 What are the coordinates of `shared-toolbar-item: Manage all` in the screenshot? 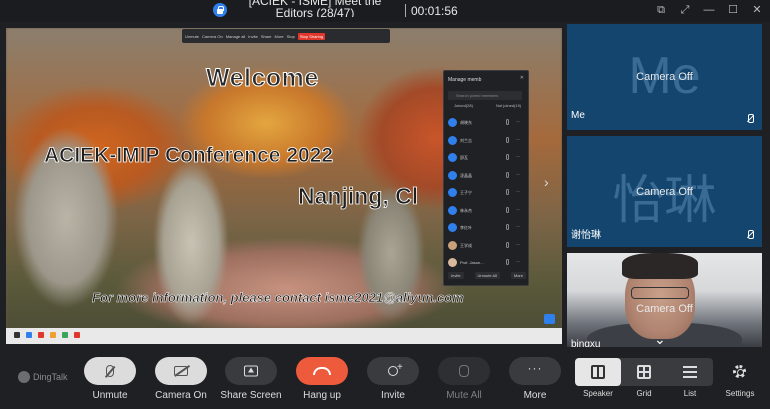 It's located at (235, 36).